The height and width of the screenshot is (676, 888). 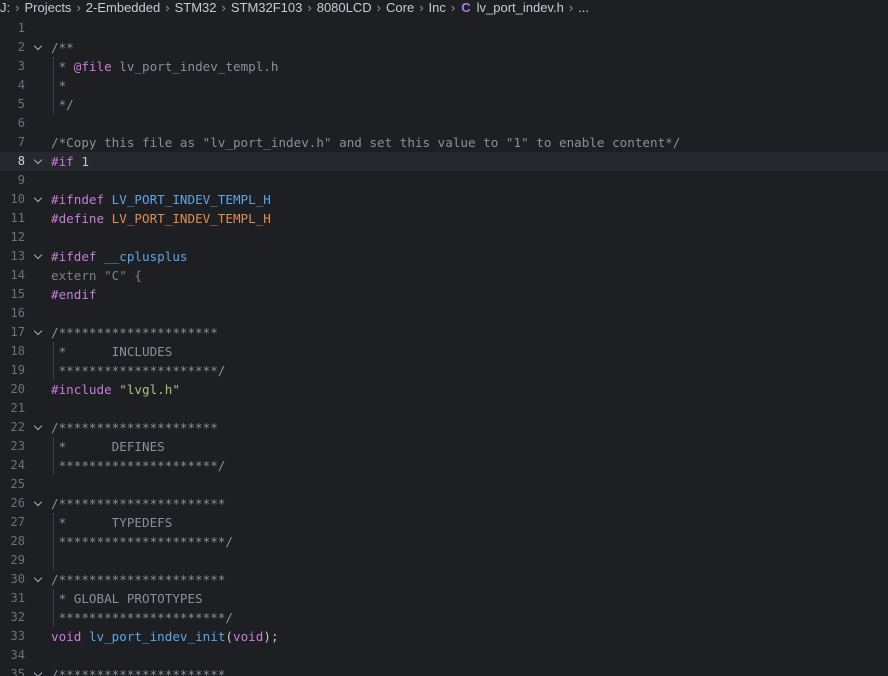 I want to click on breadcrumb-item-8080lcd: 8080LCD, so click(x=344, y=7).